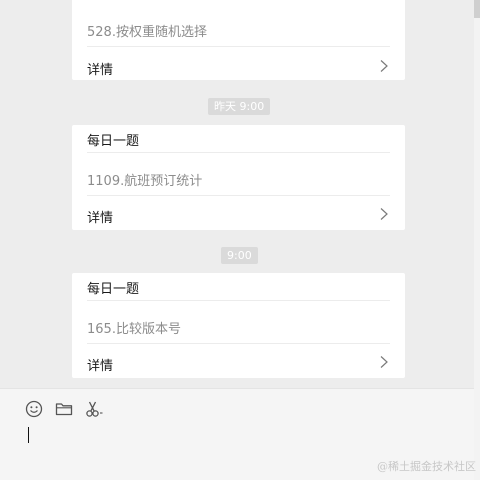  What do you see at coordinates (239, 106) in the screenshot?
I see `timestamp: 昨天 9:00` at bounding box center [239, 106].